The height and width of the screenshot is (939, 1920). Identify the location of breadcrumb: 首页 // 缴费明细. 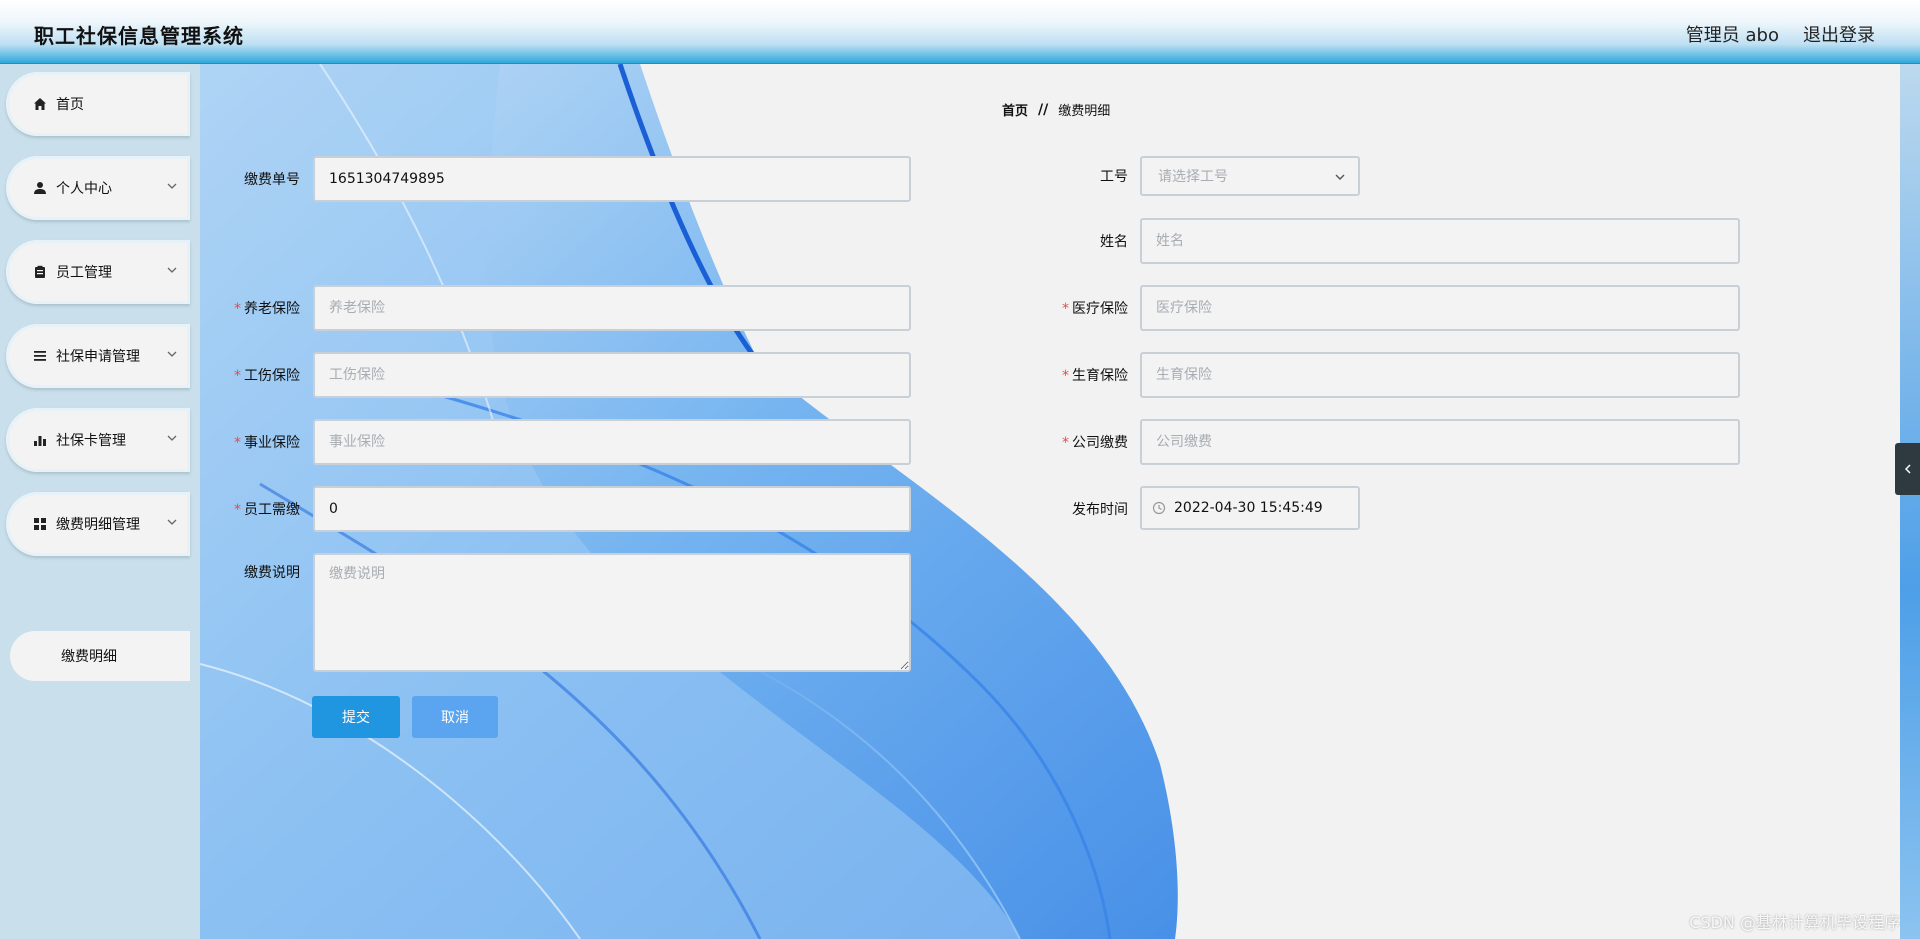
(1056, 110).